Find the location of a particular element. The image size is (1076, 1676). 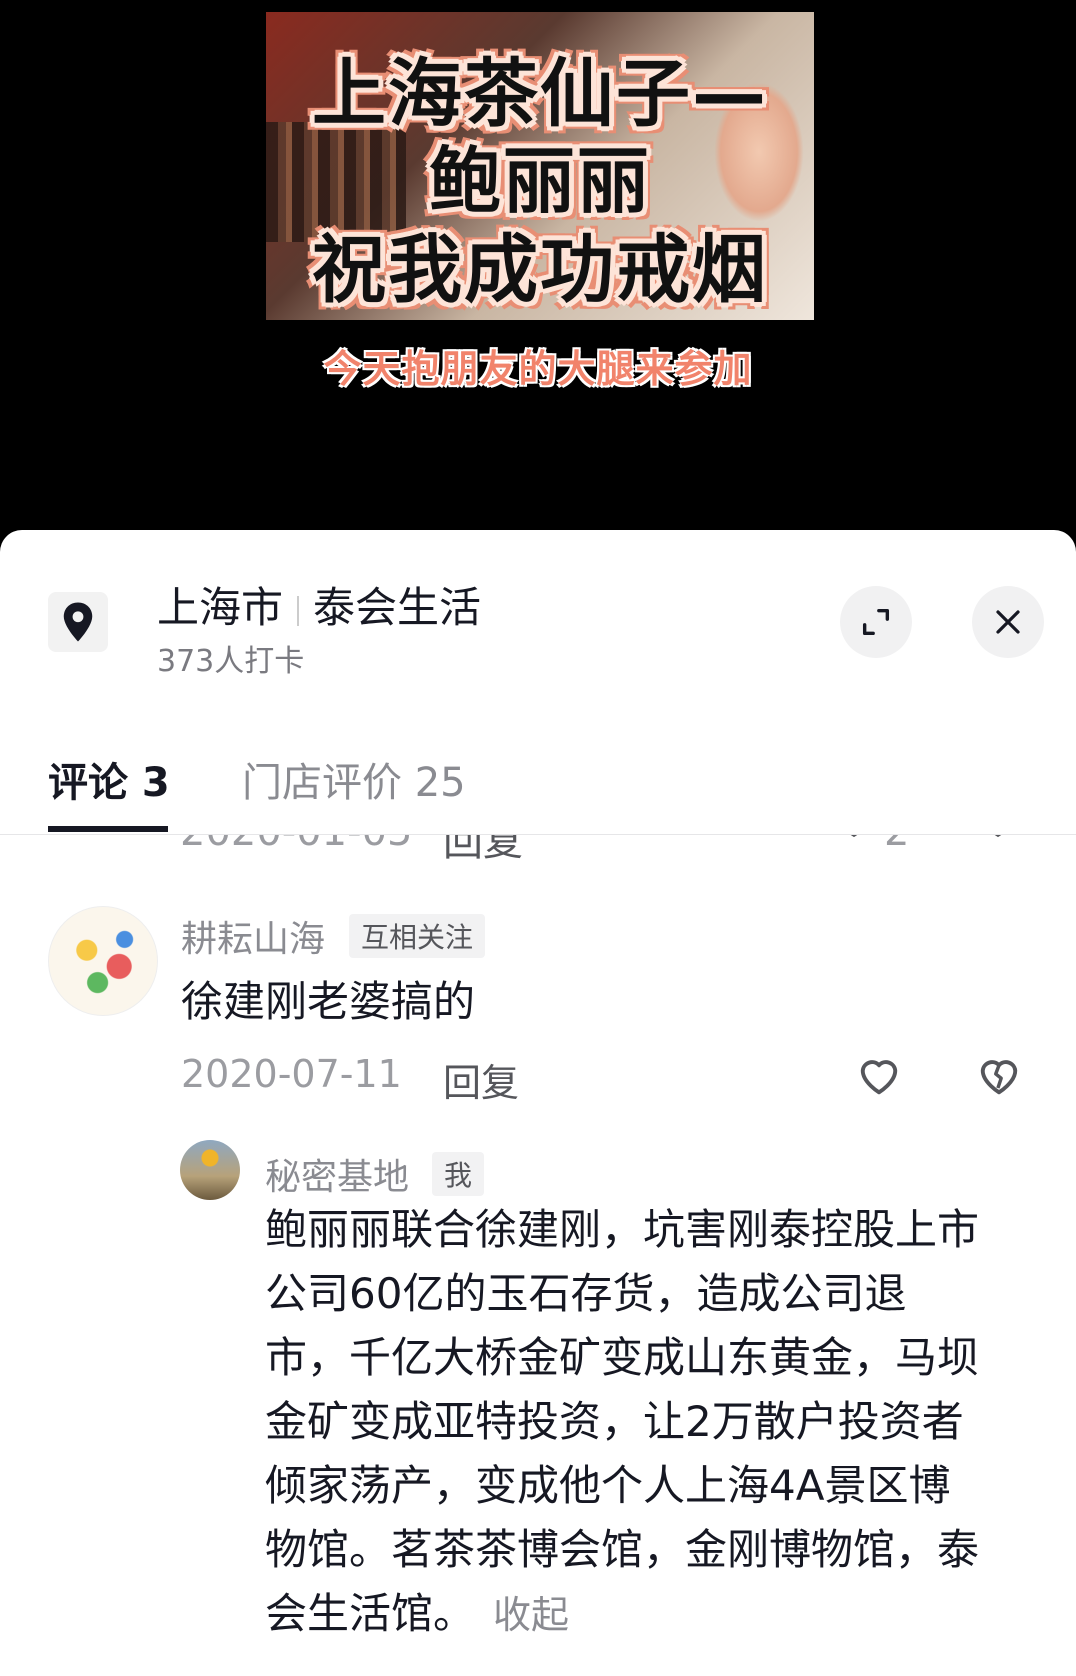

reply-text-line: 市，千亿大桥金矿变成山东黄金，马坝 is located at coordinates (622, 1357).